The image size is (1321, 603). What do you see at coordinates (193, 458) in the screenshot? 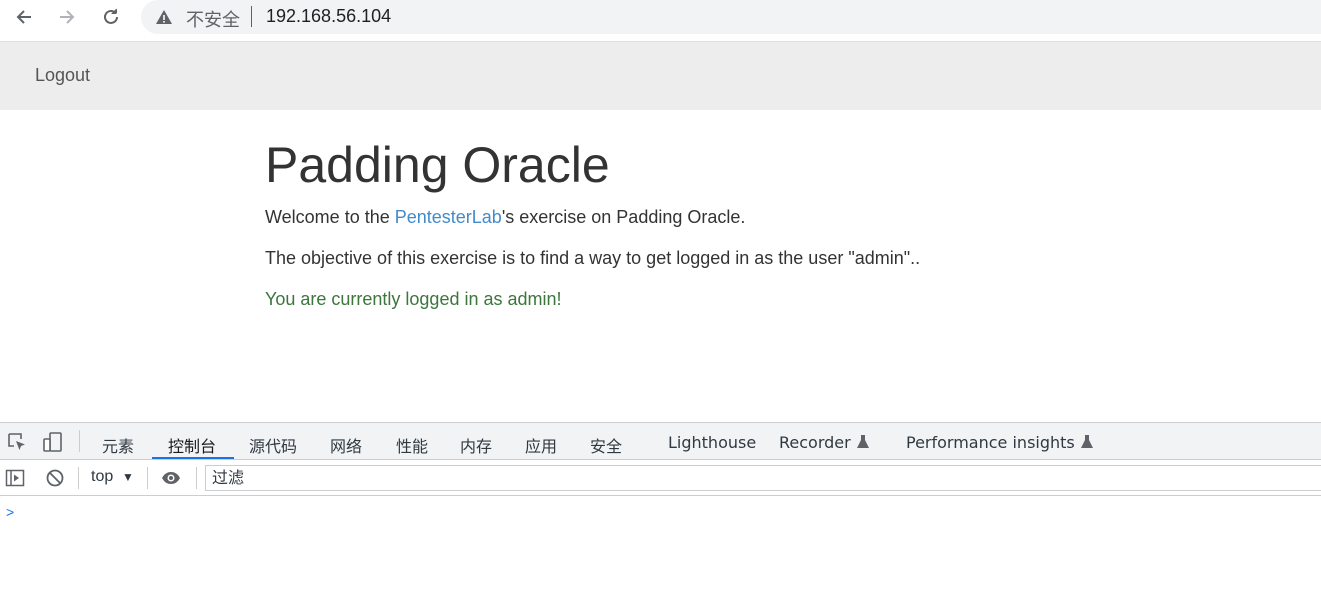
I see `active-tab-indicator` at bounding box center [193, 458].